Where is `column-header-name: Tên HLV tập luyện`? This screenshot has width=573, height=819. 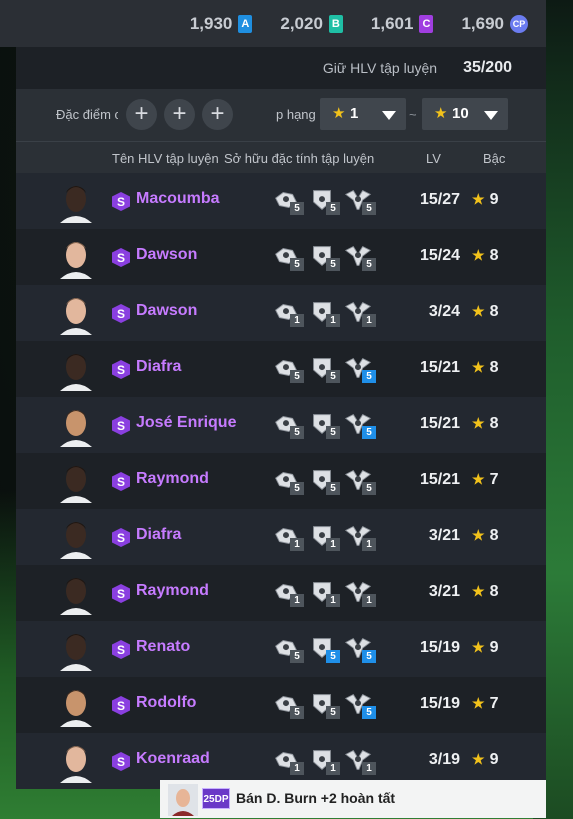
column-header-name: Tên HLV tập luyện is located at coordinates (165, 158).